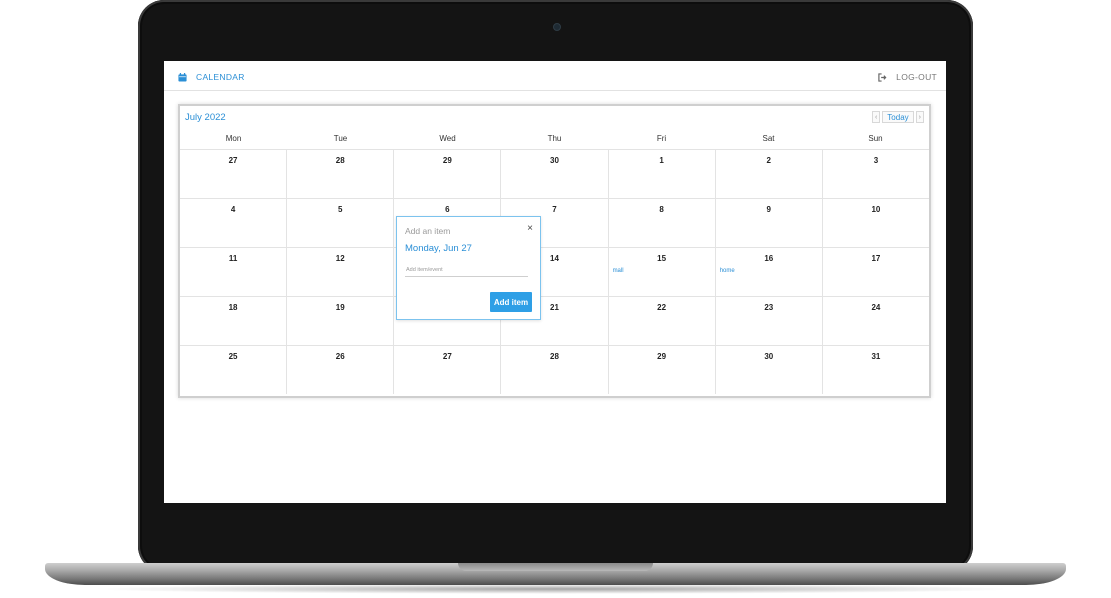 This screenshot has width=1111, height=598. Describe the element at coordinates (233, 209) in the screenshot. I see `day-number: 4` at that location.